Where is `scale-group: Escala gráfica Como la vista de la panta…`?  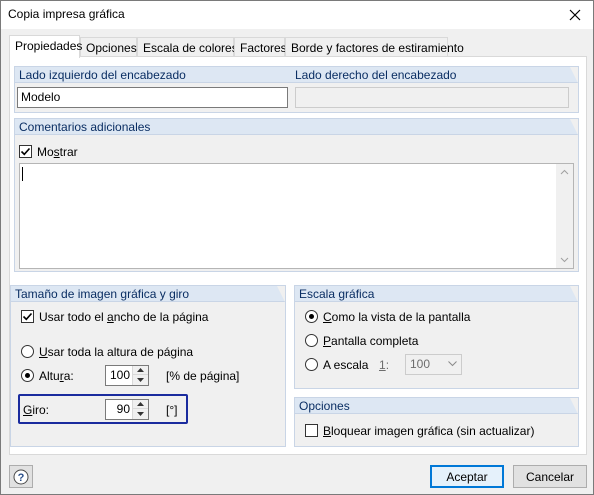
scale-group: Escala gráfica Como la vista de la panta… is located at coordinates (436, 337).